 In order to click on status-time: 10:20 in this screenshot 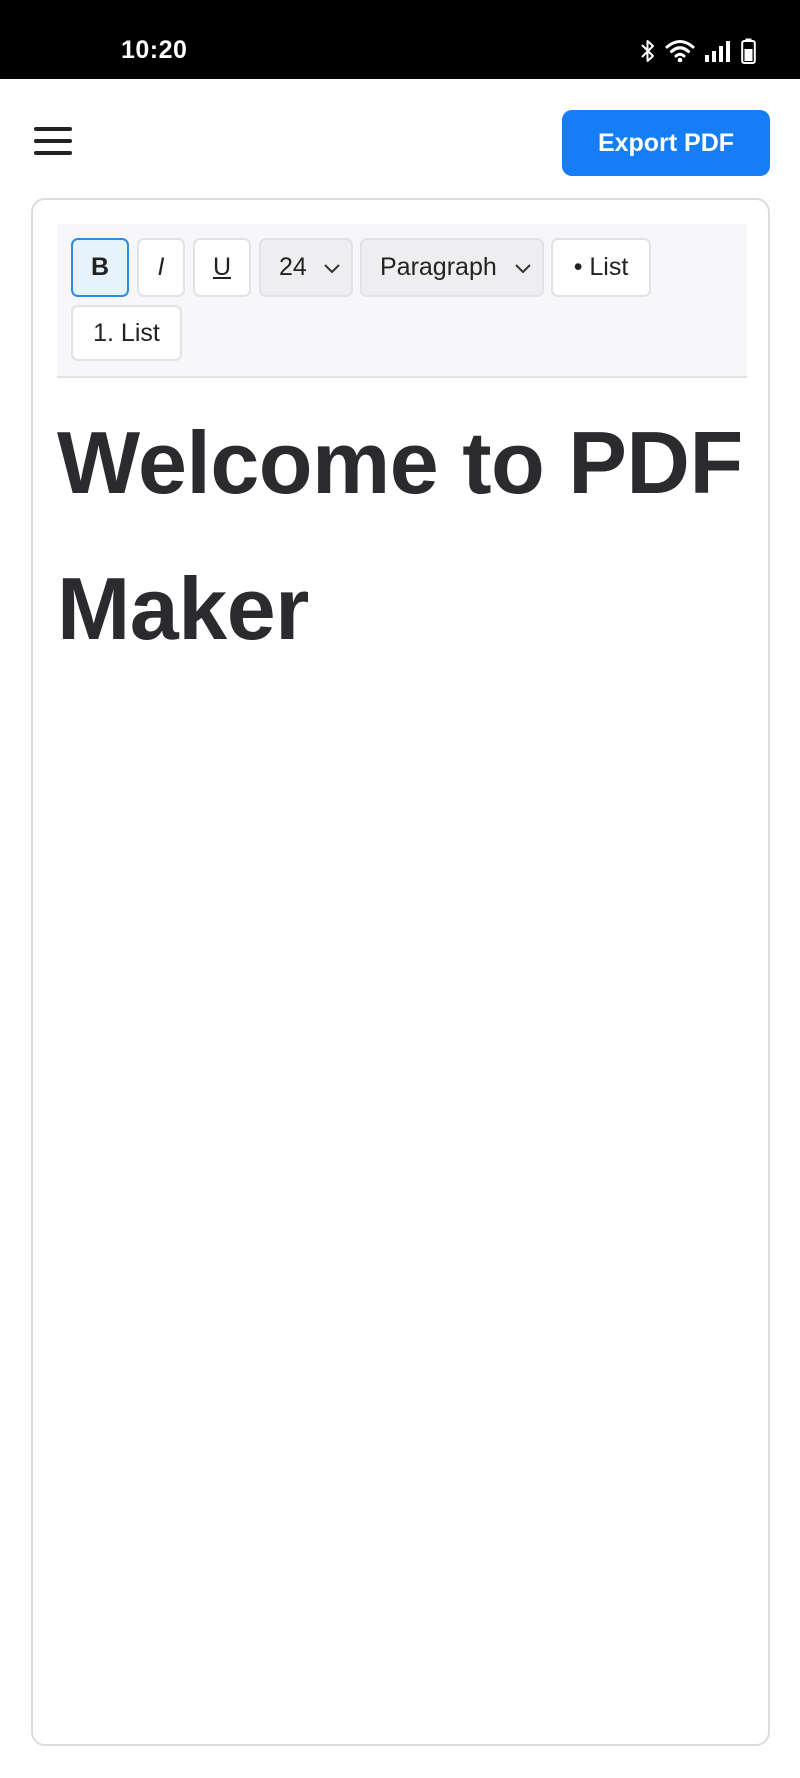, I will do `click(154, 50)`.